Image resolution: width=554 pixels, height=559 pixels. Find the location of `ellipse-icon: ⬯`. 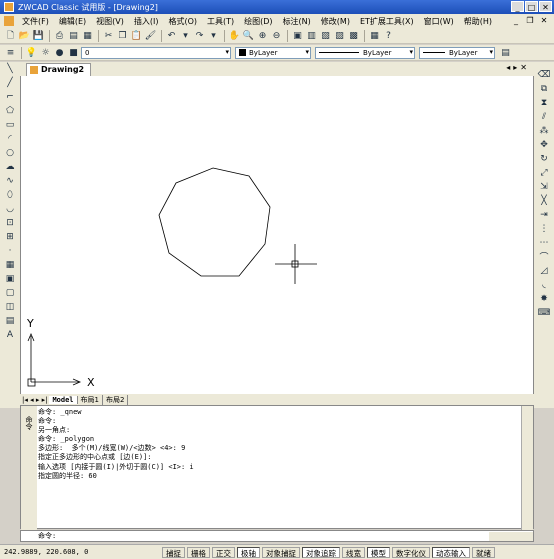

ellipse-icon: ⬯ is located at coordinates (10, 194).